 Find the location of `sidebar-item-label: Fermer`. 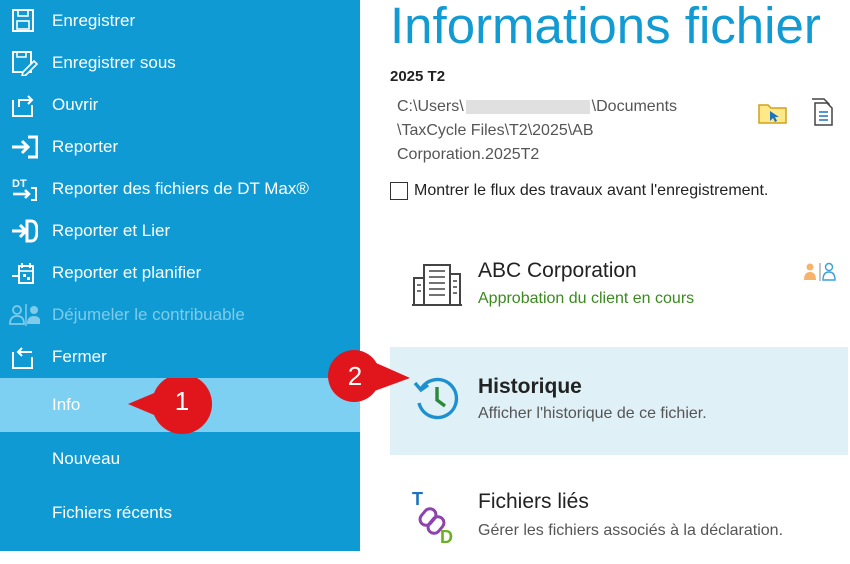

sidebar-item-label: Fermer is located at coordinates (79, 356).